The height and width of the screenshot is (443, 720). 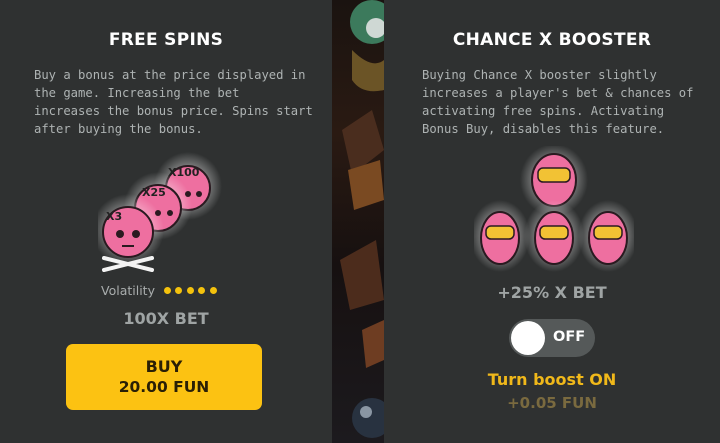 I want to click on booster-pills-icon, so click(x=554, y=209).